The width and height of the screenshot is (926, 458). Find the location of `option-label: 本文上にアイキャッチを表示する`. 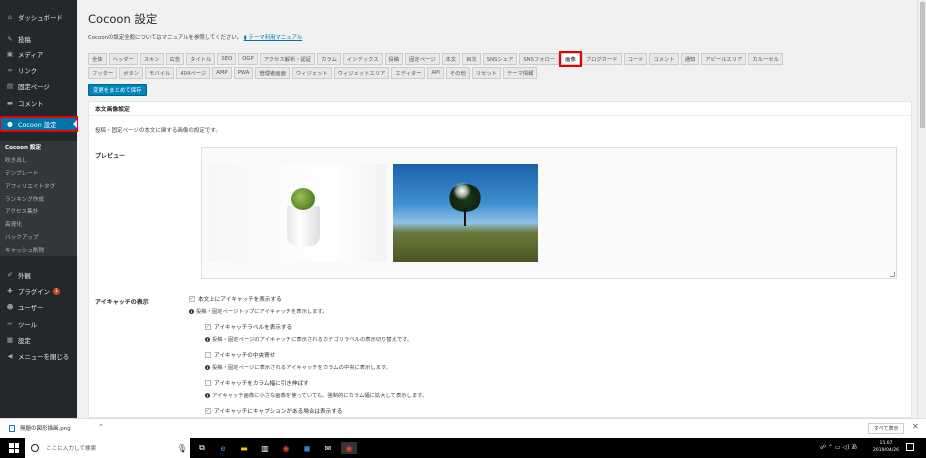

option-label: 本文上にアイキャッチを表示する is located at coordinates (240, 300).